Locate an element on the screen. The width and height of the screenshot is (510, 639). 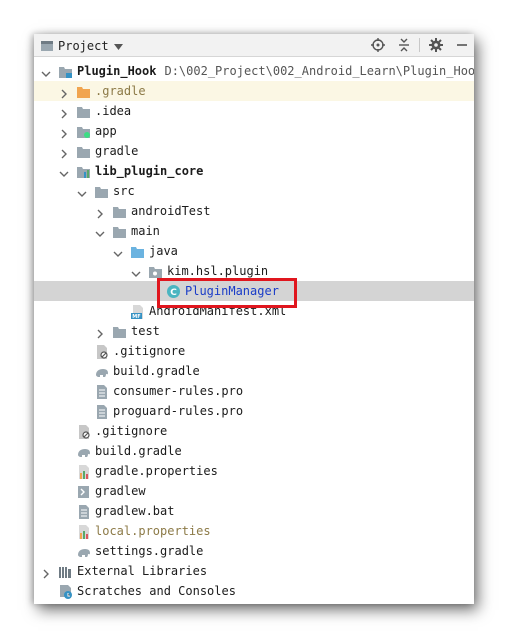
tree-item-scratches: Scratches and Consoles is located at coordinates (254, 591).